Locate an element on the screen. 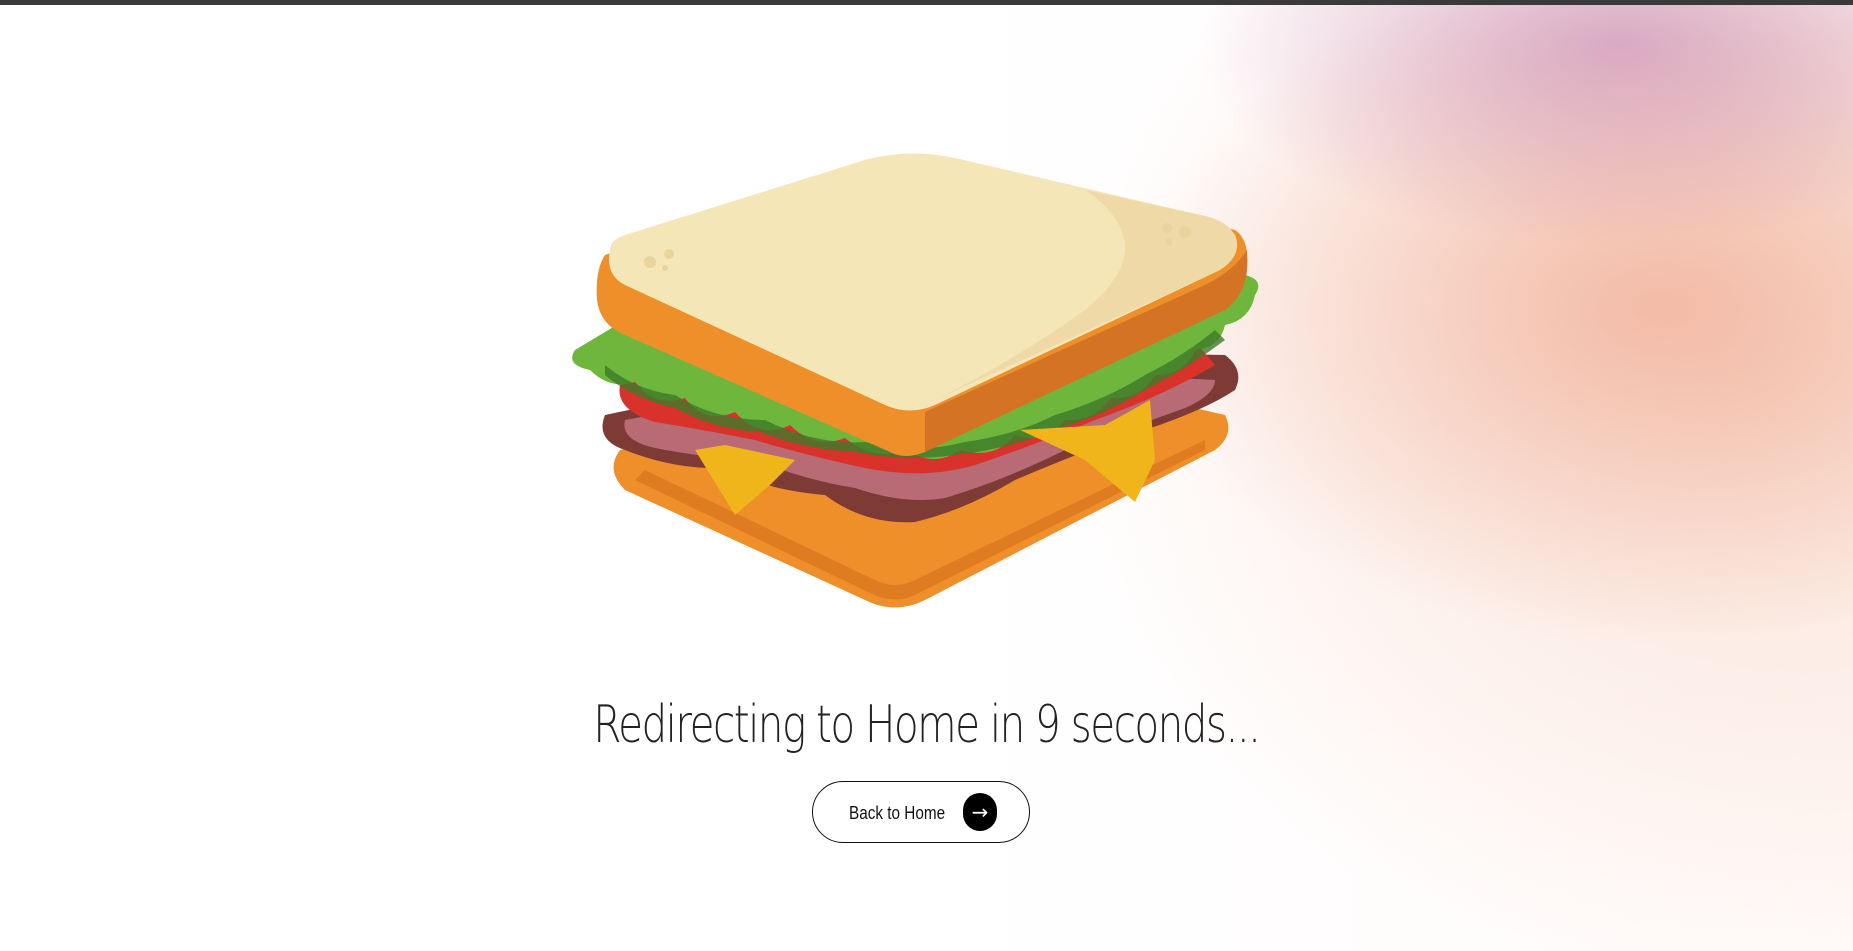 The image size is (1853, 951). back-to-home-label: Back to Home is located at coordinates (897, 813).